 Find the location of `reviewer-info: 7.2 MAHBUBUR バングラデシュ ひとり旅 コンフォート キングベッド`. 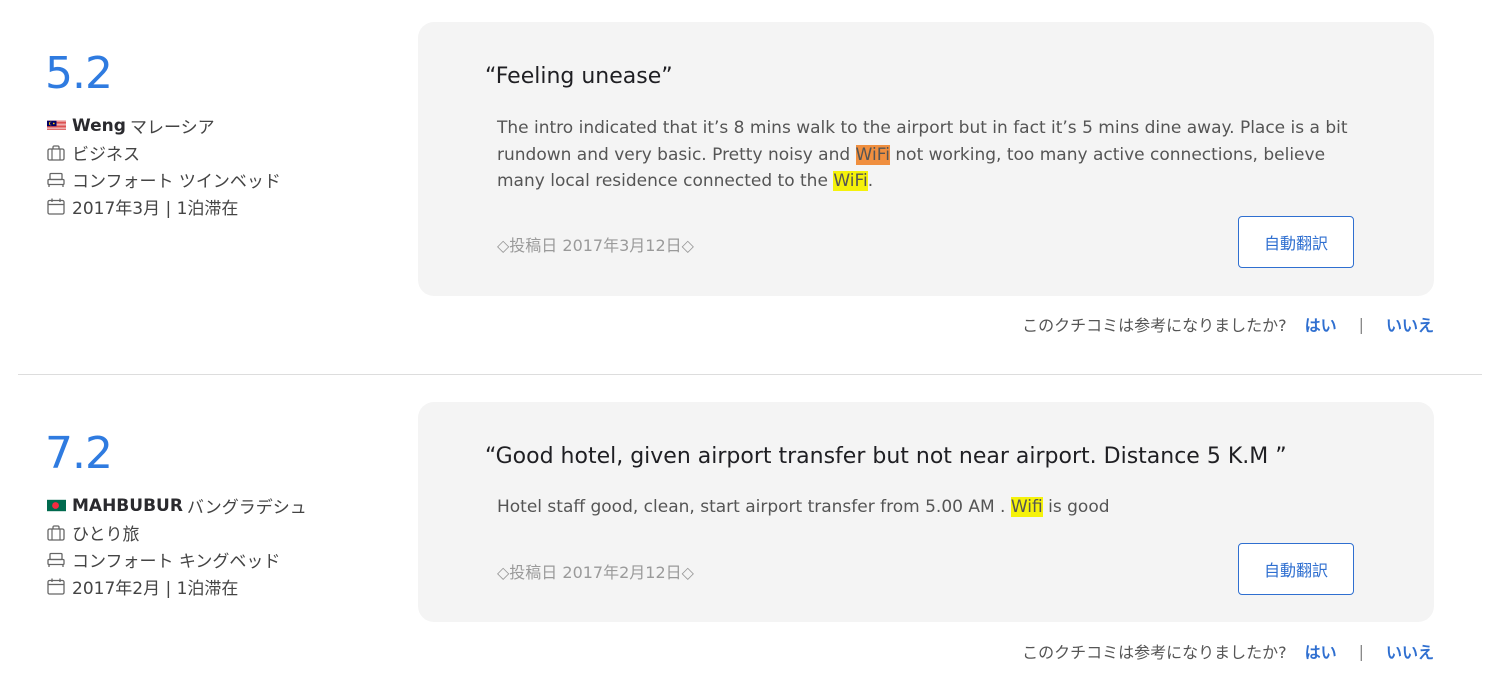

reviewer-info: 7.2 MAHBUBUR バングラデシュ ひとり旅 コンフォート キングベッド is located at coordinates (176, 516).